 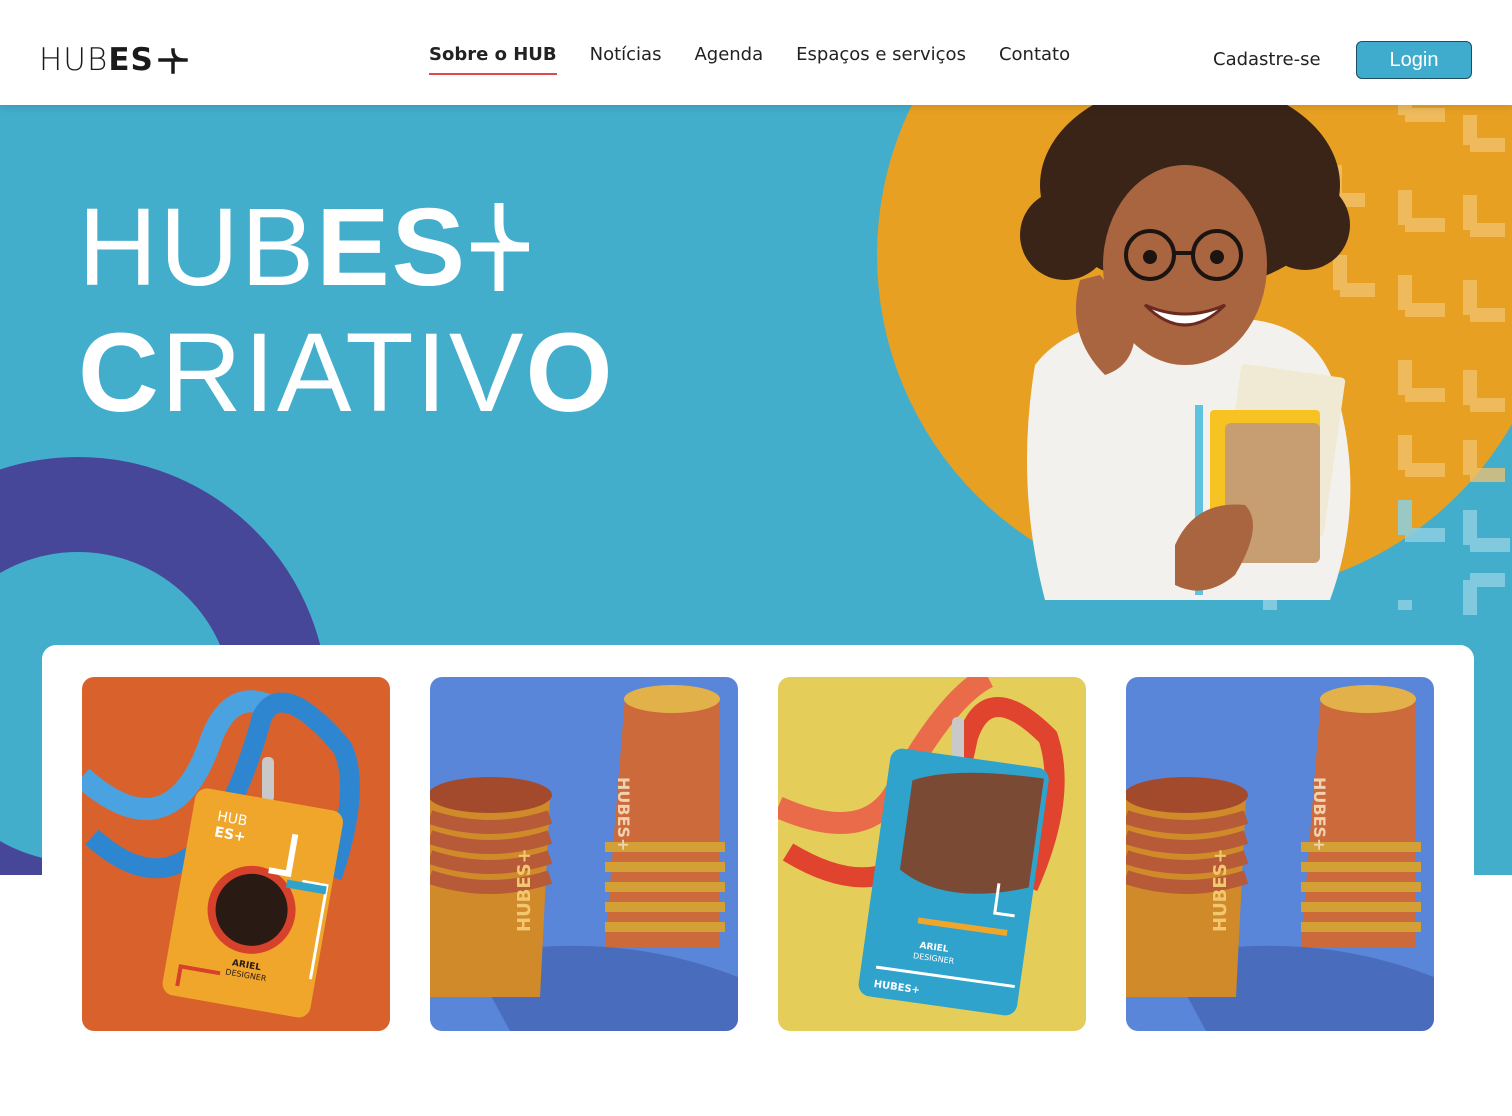 What do you see at coordinates (728, 59) in the screenshot?
I see `nav-agenda: Agenda` at bounding box center [728, 59].